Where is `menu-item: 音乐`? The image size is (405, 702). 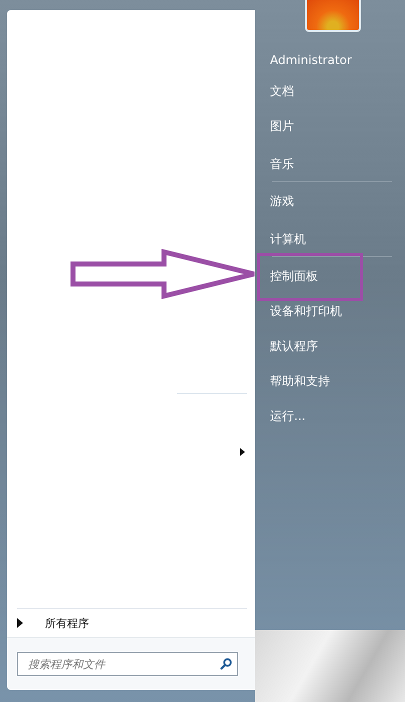
menu-item: 音乐 is located at coordinates (330, 164).